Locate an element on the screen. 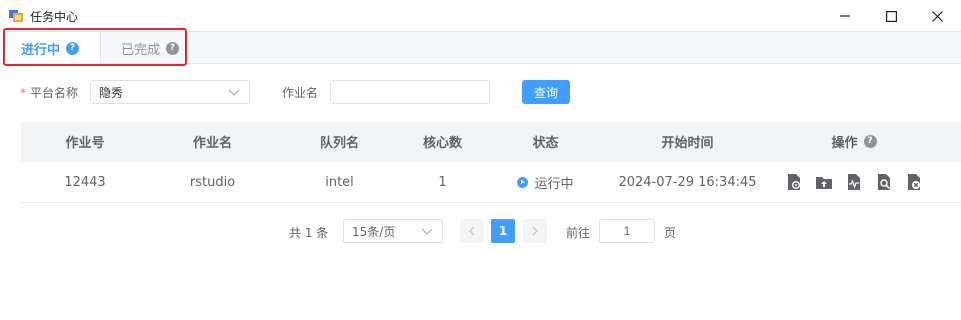 The image size is (961, 320). running-icon is located at coordinates (523, 182).